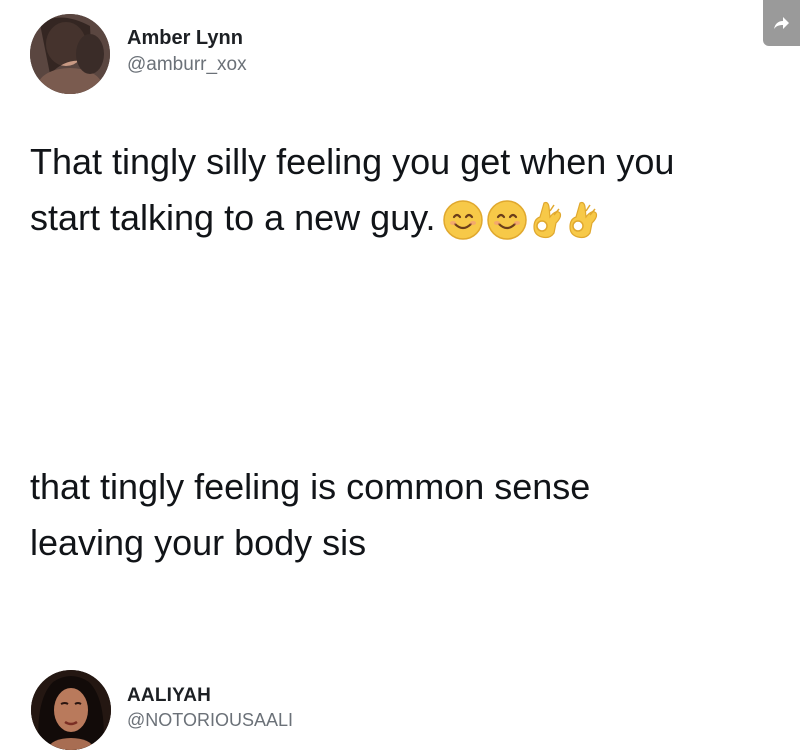  I want to click on tweet-line-with-emoji: start talking to a new guy., so click(410, 218).